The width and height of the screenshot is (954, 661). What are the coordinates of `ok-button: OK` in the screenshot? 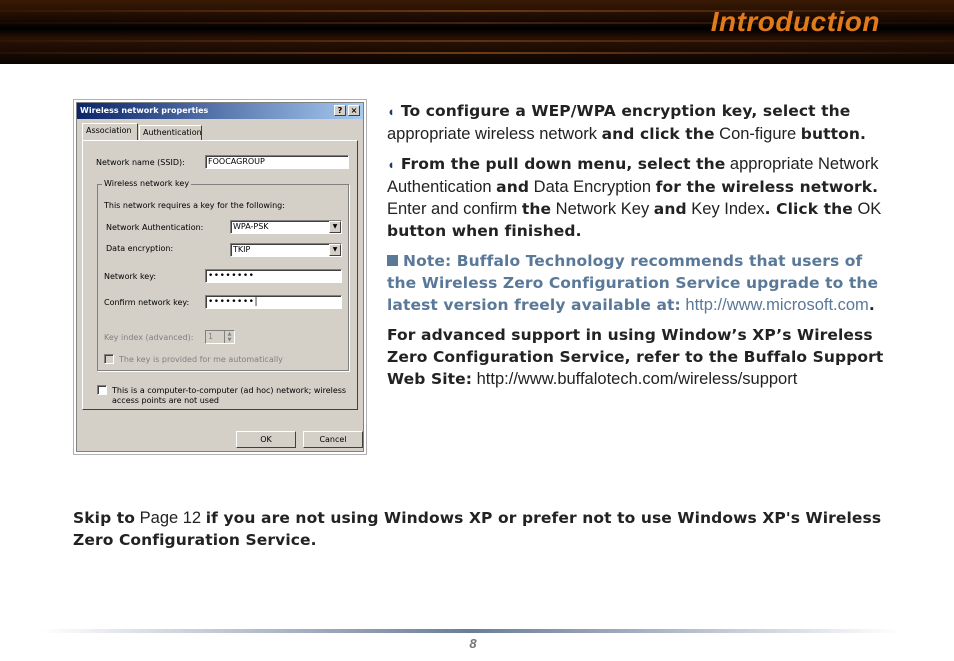 It's located at (266, 439).